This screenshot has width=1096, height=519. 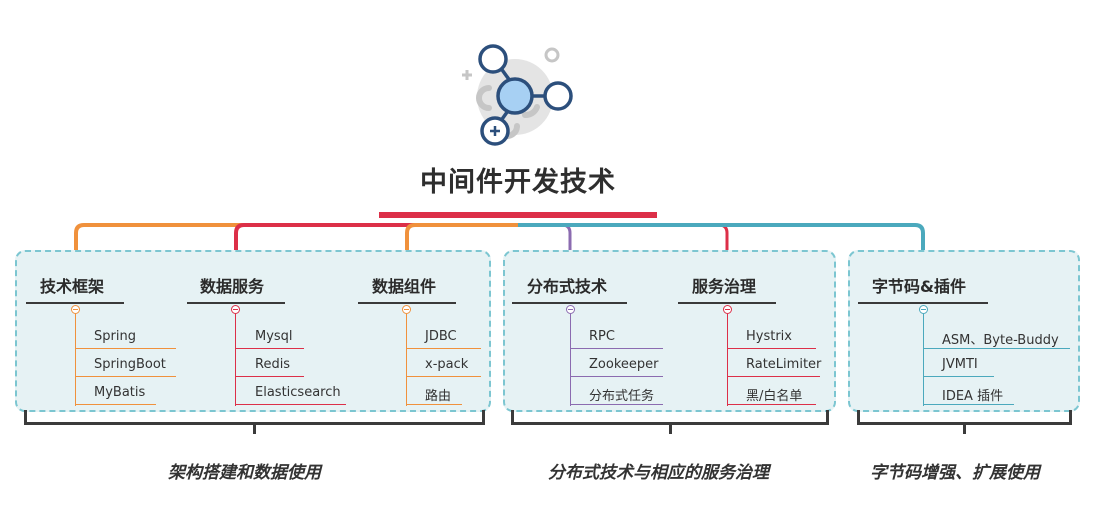 I want to click on category-title: 字节码&插件, so click(x=919, y=286).